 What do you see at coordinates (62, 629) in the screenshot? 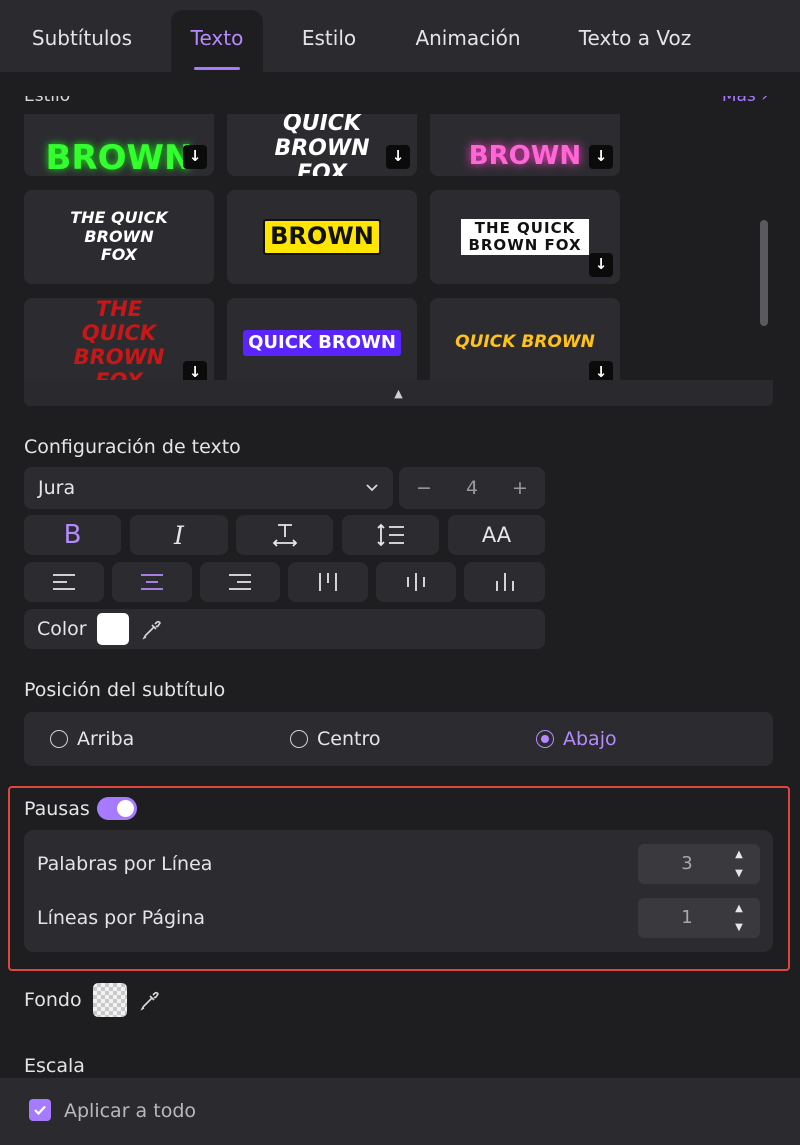
I see `color-label: Color` at bounding box center [62, 629].